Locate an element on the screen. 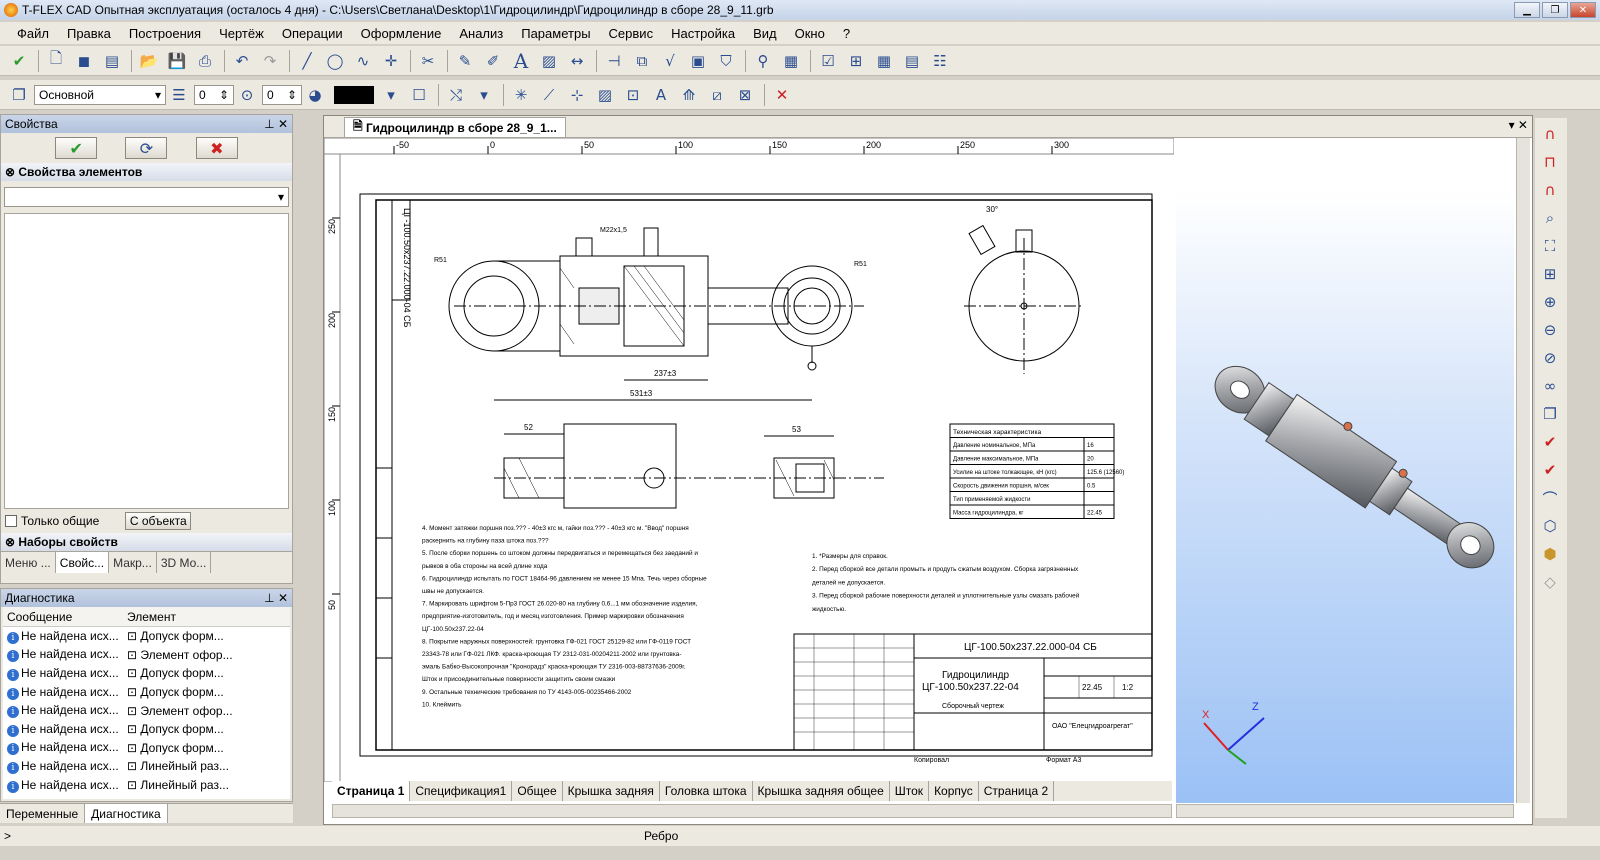 This screenshot has width=1600, height=860. open-icon: 📂 is located at coordinates (149, 61).